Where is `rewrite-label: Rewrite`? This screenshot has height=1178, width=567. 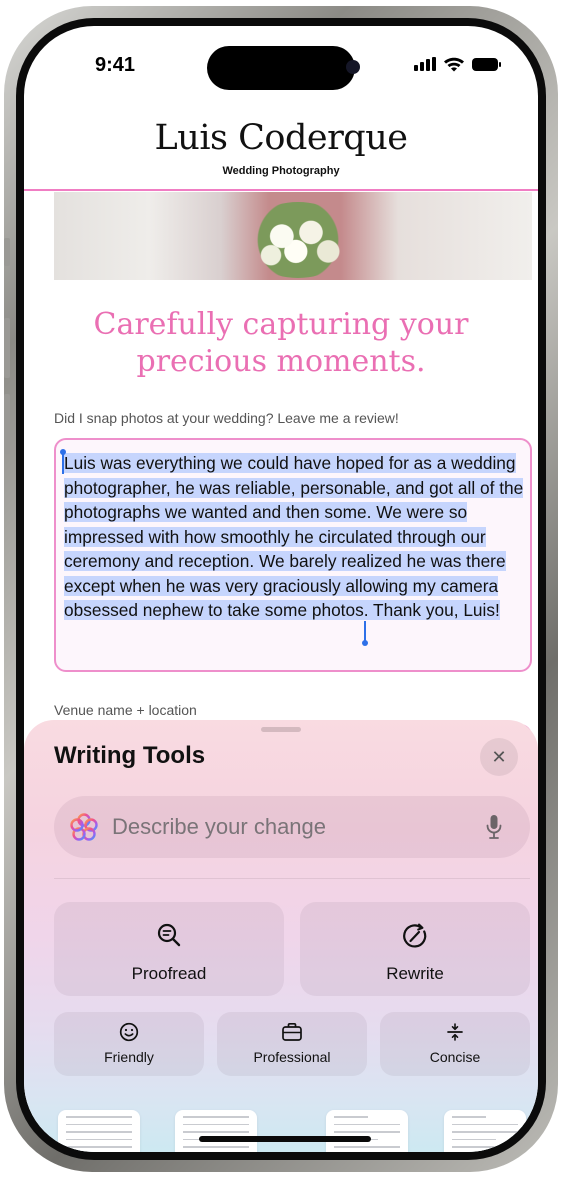 rewrite-label: Rewrite is located at coordinates (415, 973).